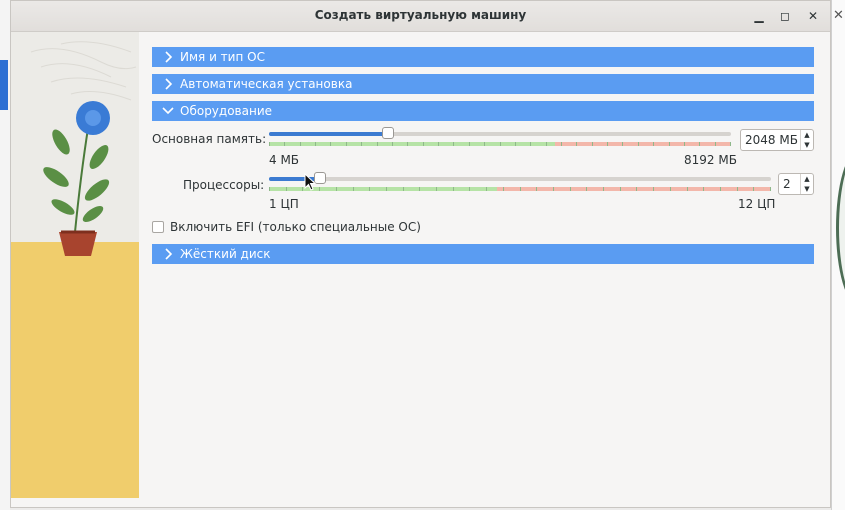 The image size is (845, 510). I want to click on cpu-slider-track, so click(520, 179).